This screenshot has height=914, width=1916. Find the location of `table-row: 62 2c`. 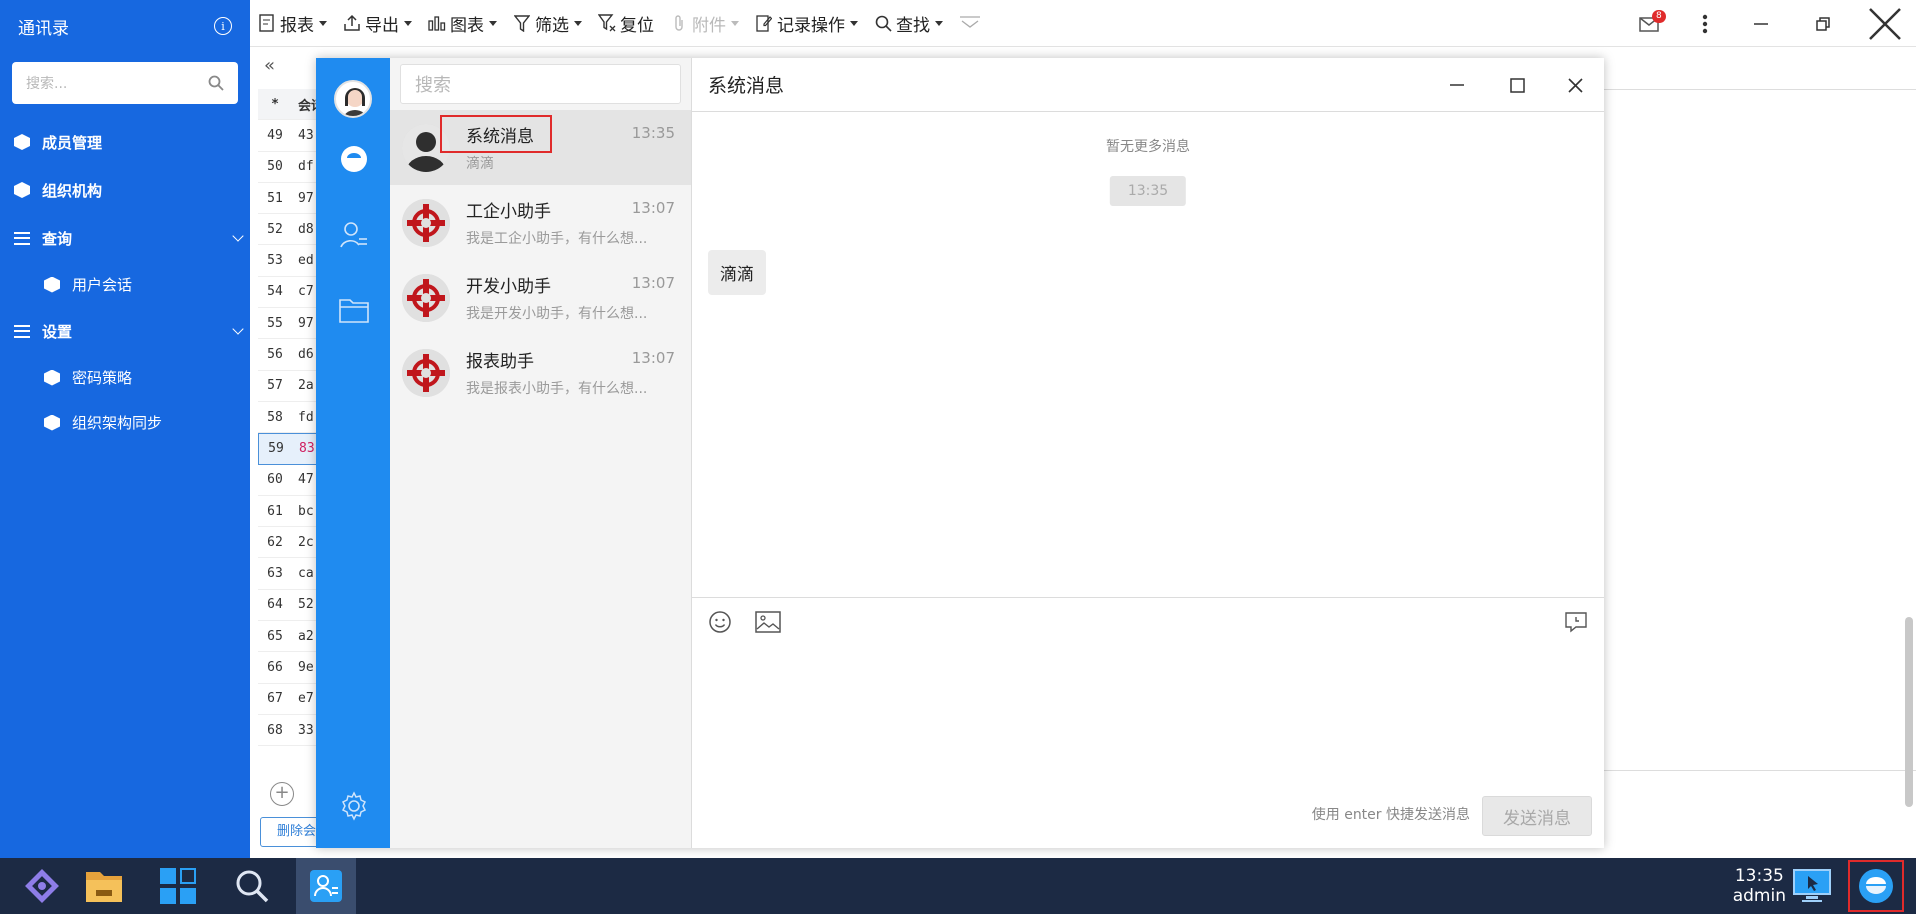

table-row: 62 2c is located at coordinates (288, 543).